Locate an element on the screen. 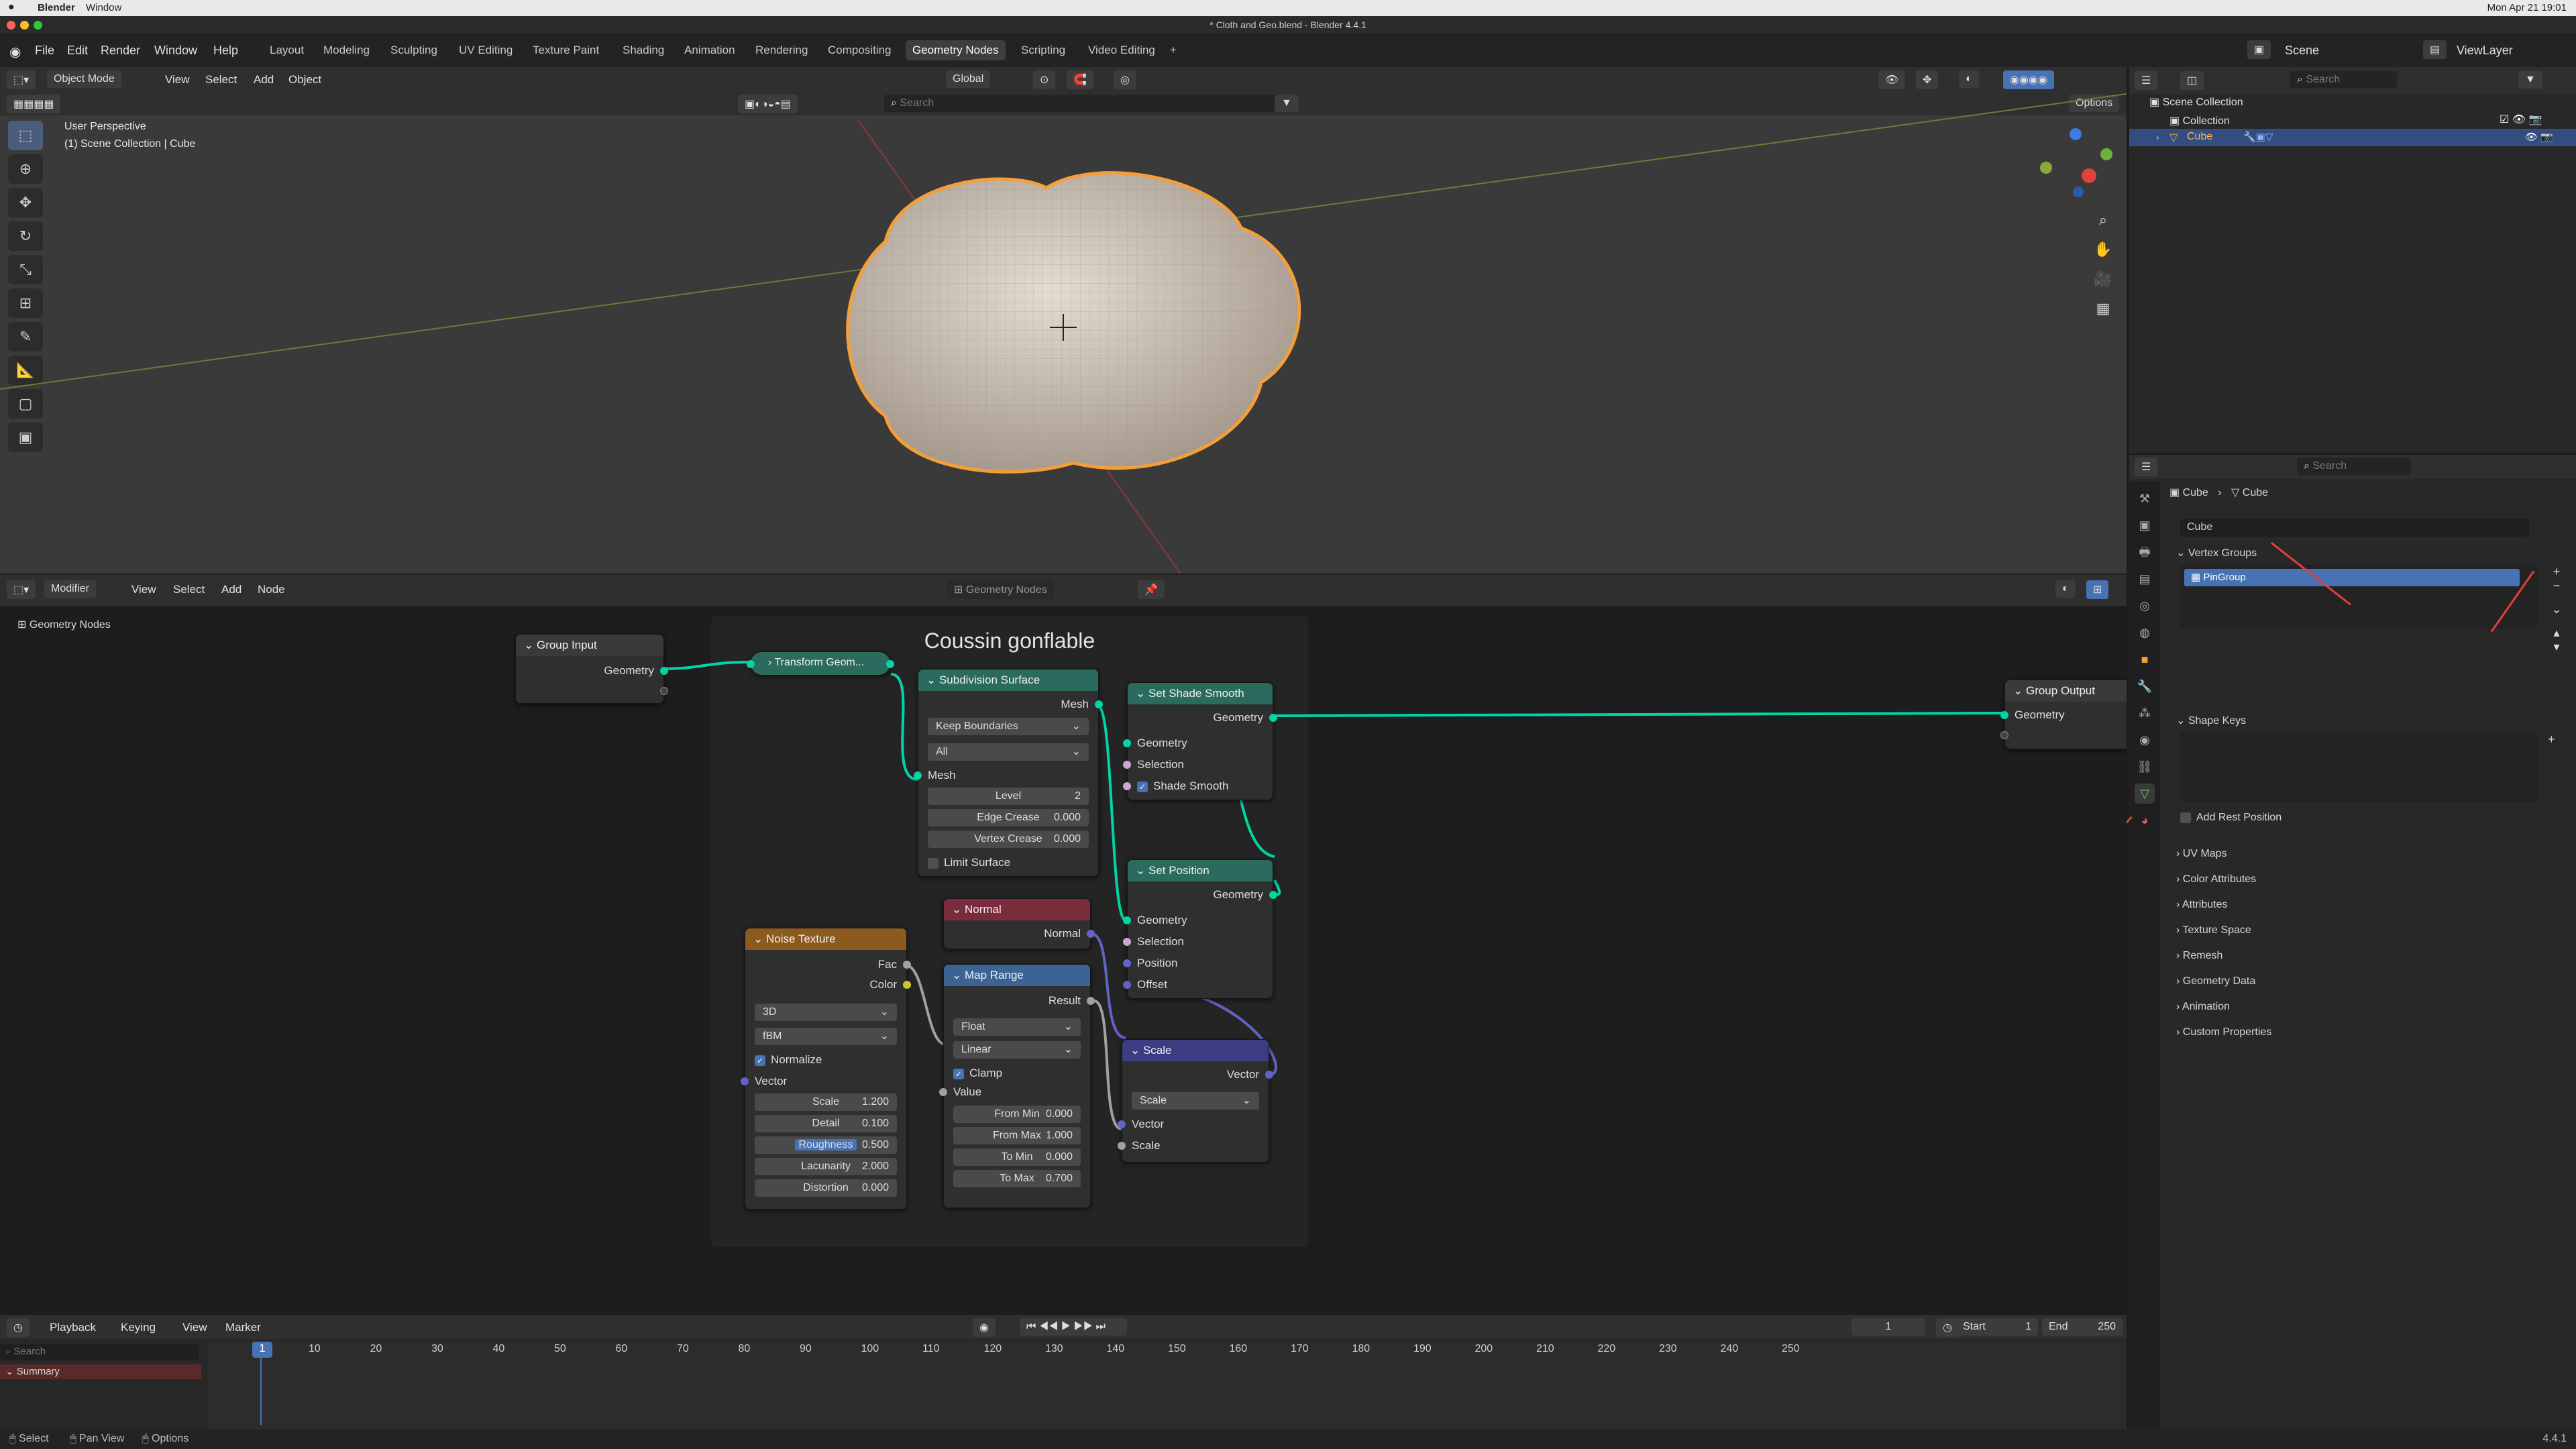  window-menu: Window is located at coordinates (103, 7).